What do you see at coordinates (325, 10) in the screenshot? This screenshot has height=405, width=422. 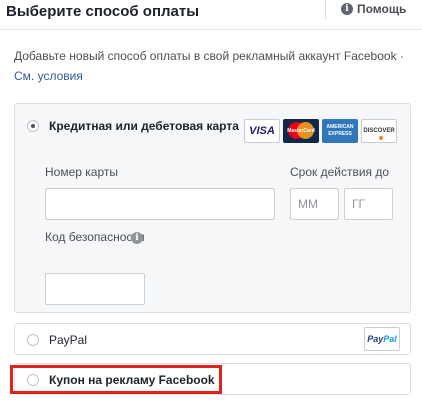 I see `header-divider` at bounding box center [325, 10].